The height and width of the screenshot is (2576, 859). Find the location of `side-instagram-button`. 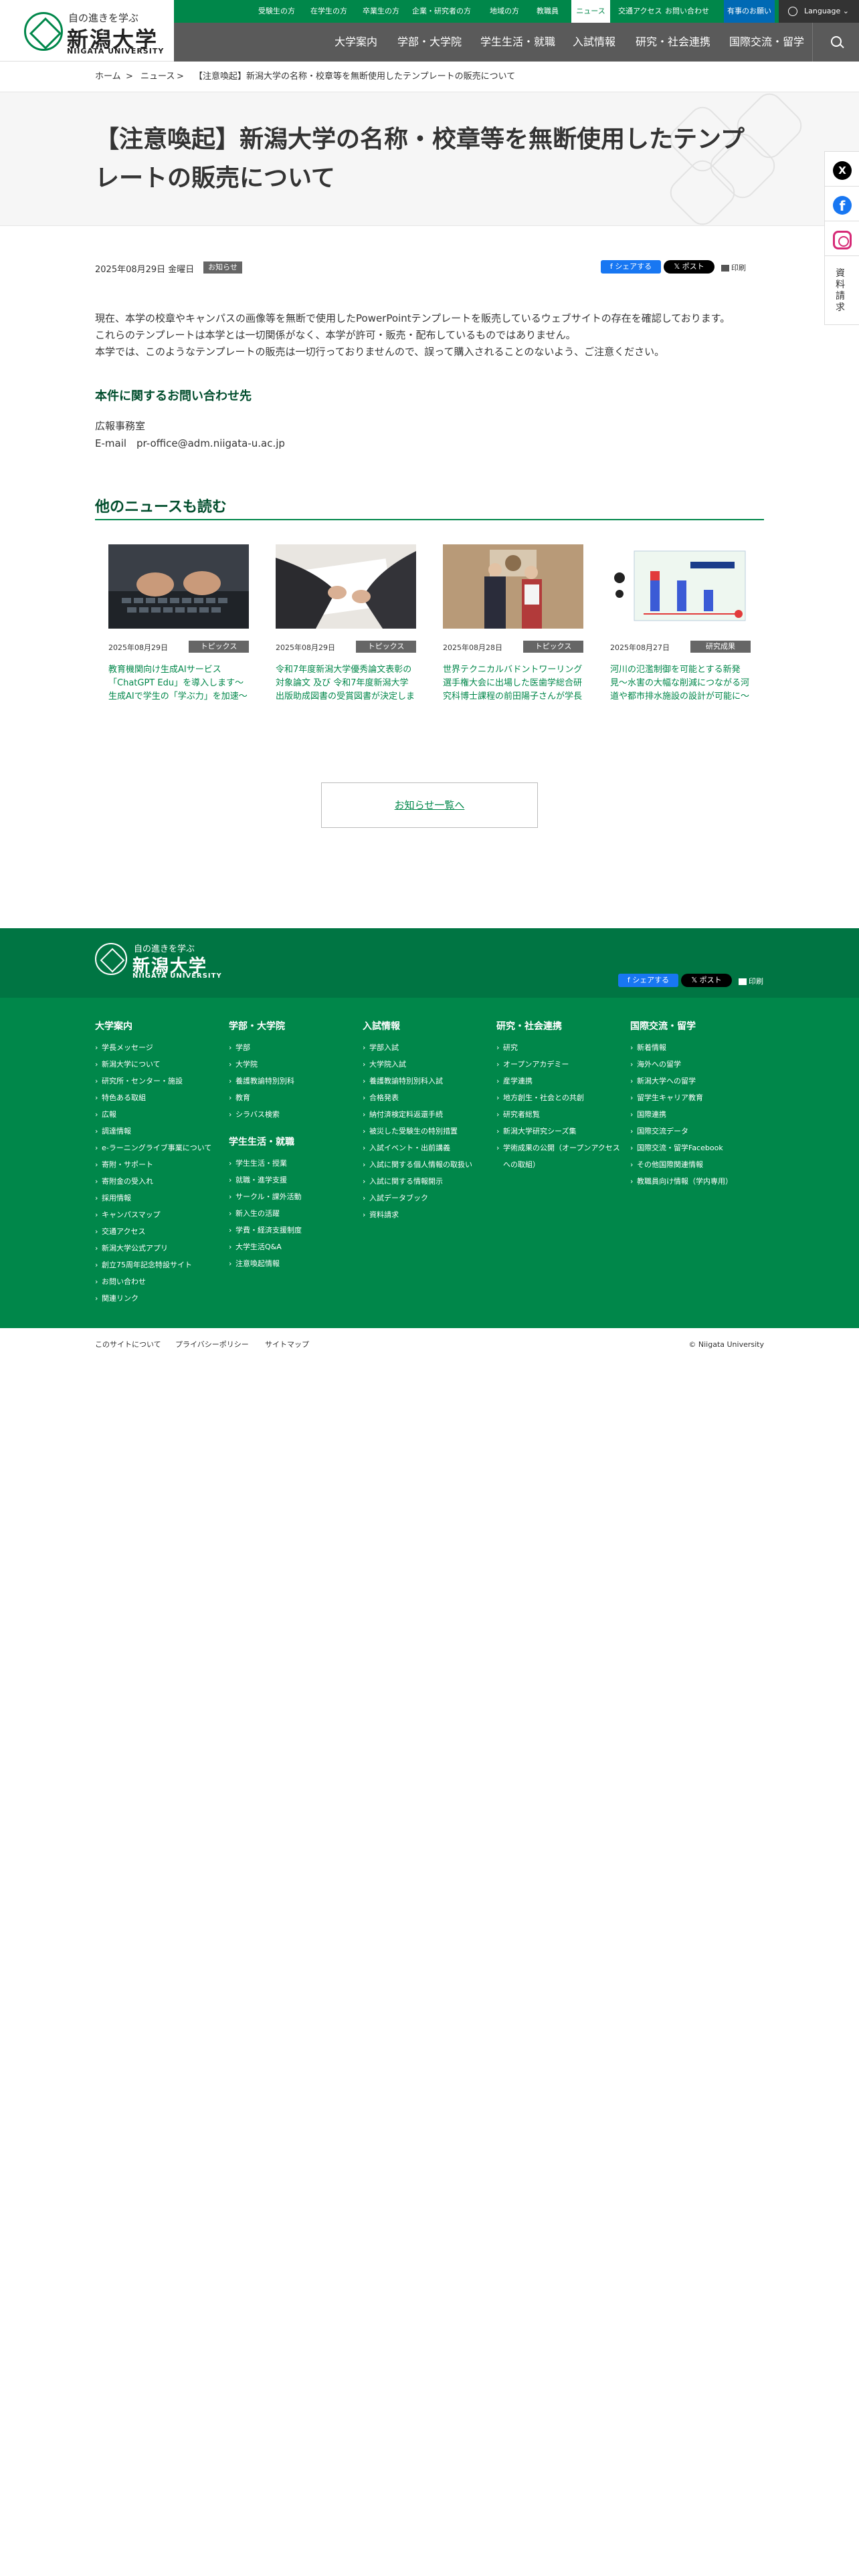

side-instagram-button is located at coordinates (841, 239).